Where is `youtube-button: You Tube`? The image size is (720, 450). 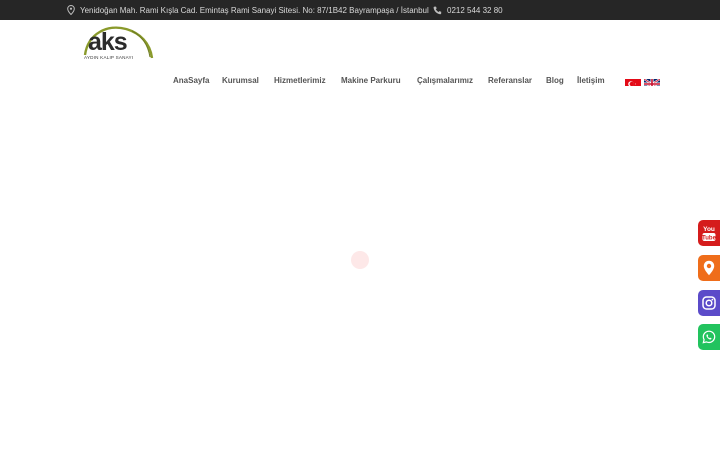
youtube-button: You Tube is located at coordinates (709, 233).